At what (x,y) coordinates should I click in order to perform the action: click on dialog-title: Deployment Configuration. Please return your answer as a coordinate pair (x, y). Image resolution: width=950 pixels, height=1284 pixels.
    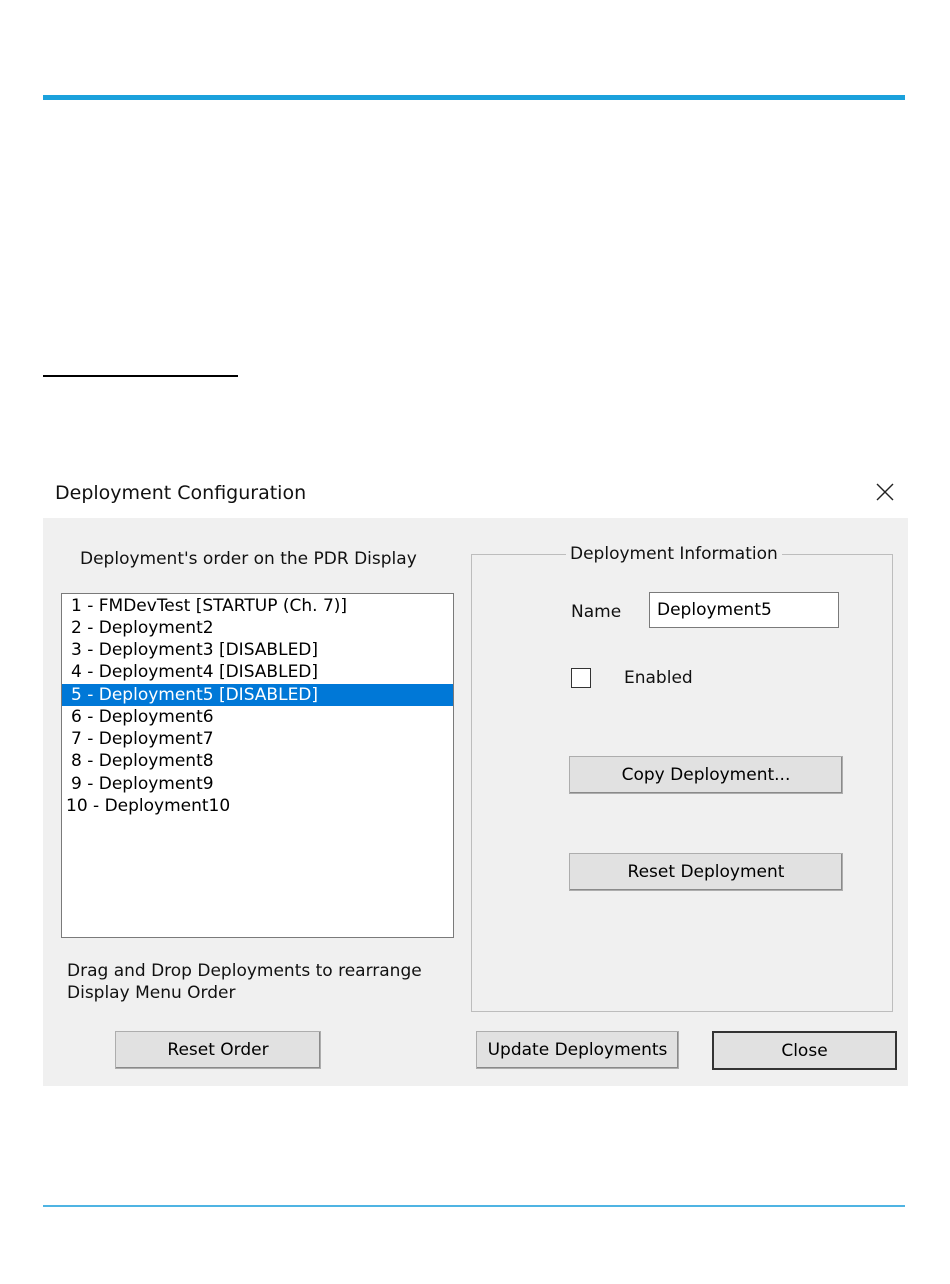
    Looking at the image, I should click on (181, 493).